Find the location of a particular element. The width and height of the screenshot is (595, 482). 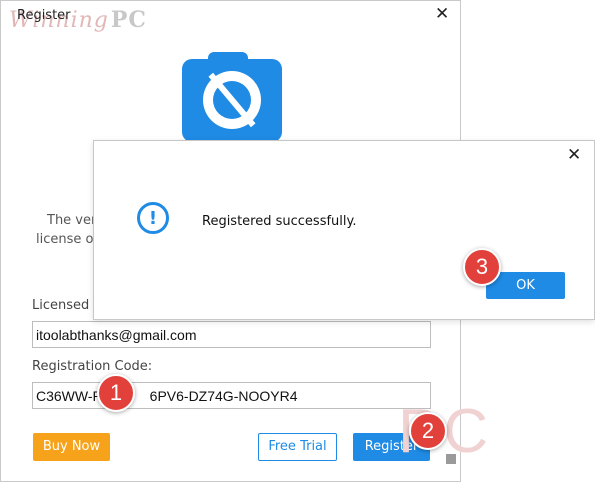

email-field: itoolabthanks@gmail.com is located at coordinates (231, 334).